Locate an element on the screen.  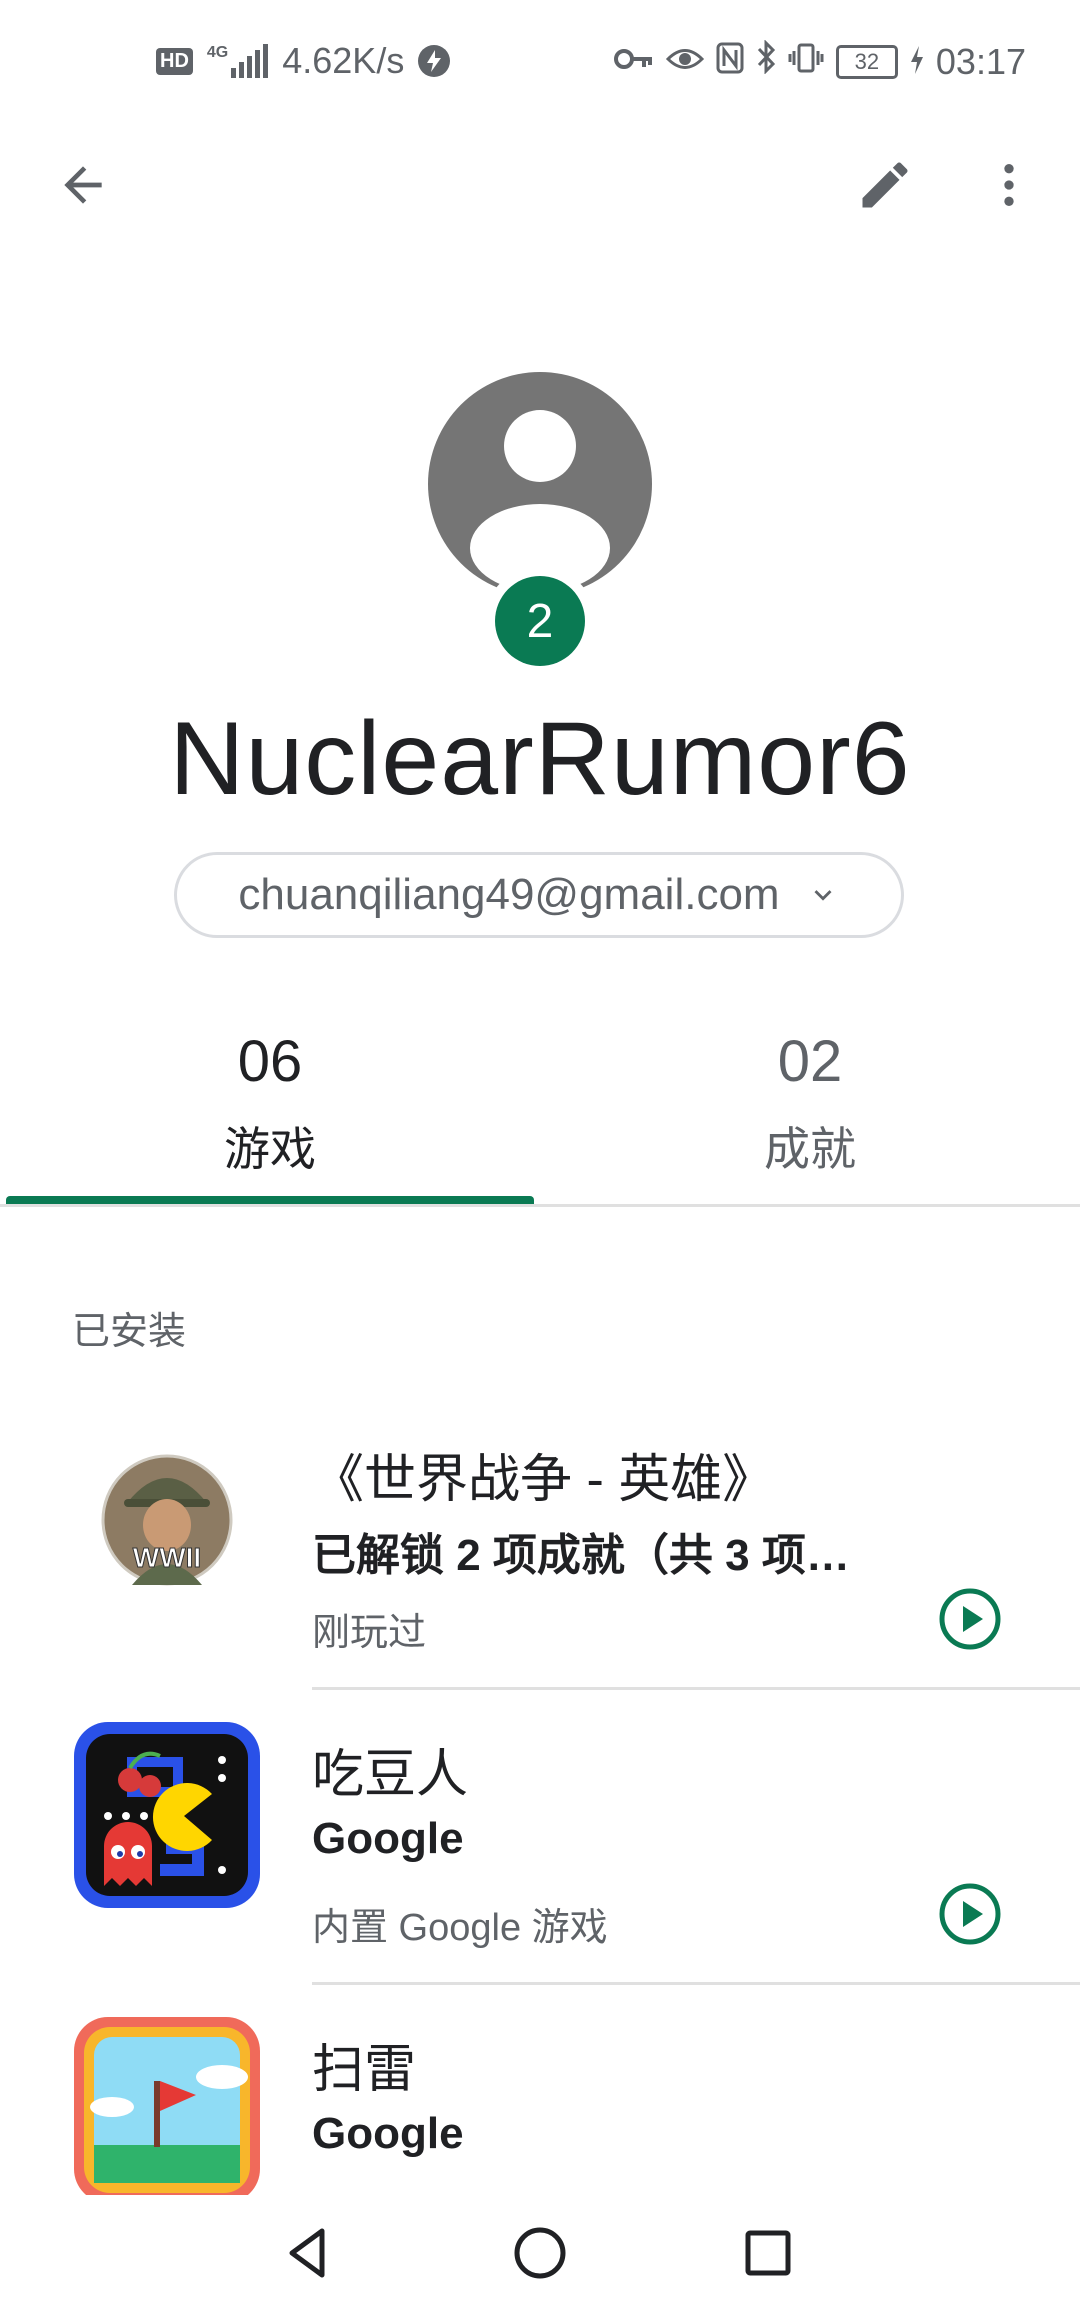
nav-home-button is located at coordinates (540, 2253).